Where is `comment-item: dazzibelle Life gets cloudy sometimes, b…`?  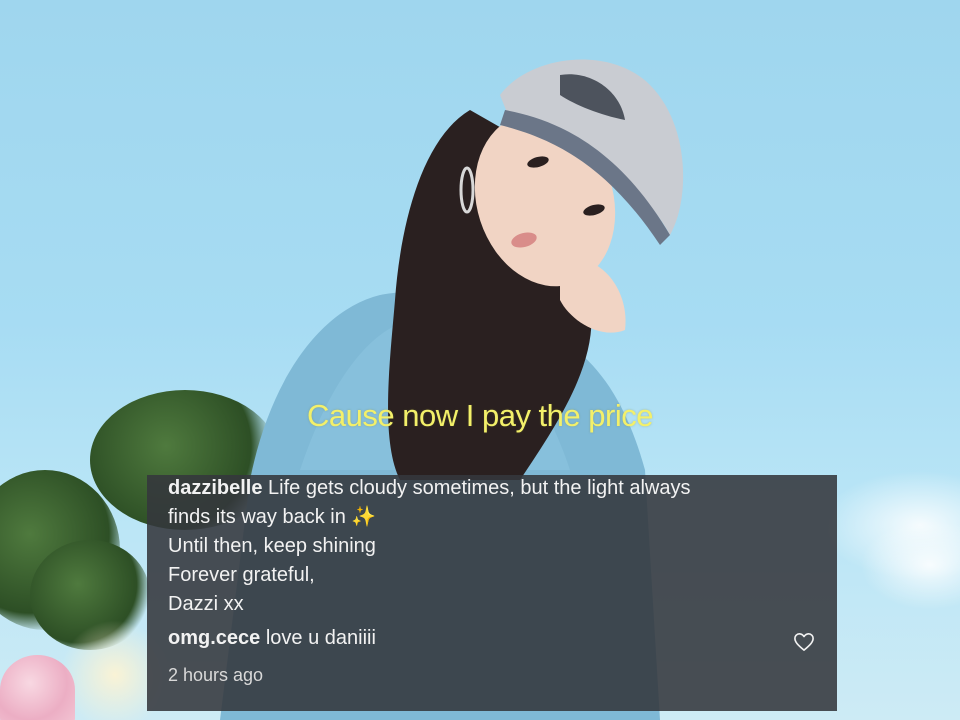 comment-item: dazzibelle Life gets cloudy sometimes, b… is located at coordinates (493, 546).